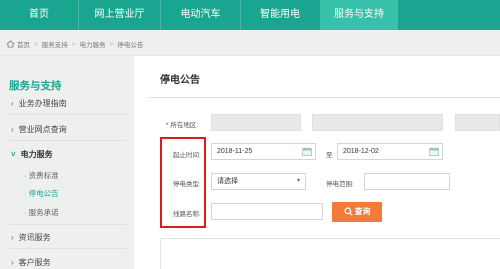  What do you see at coordinates (41, 175) in the screenshot?
I see `sidebar-subitem-tariff: · 资费标准` at bounding box center [41, 175].